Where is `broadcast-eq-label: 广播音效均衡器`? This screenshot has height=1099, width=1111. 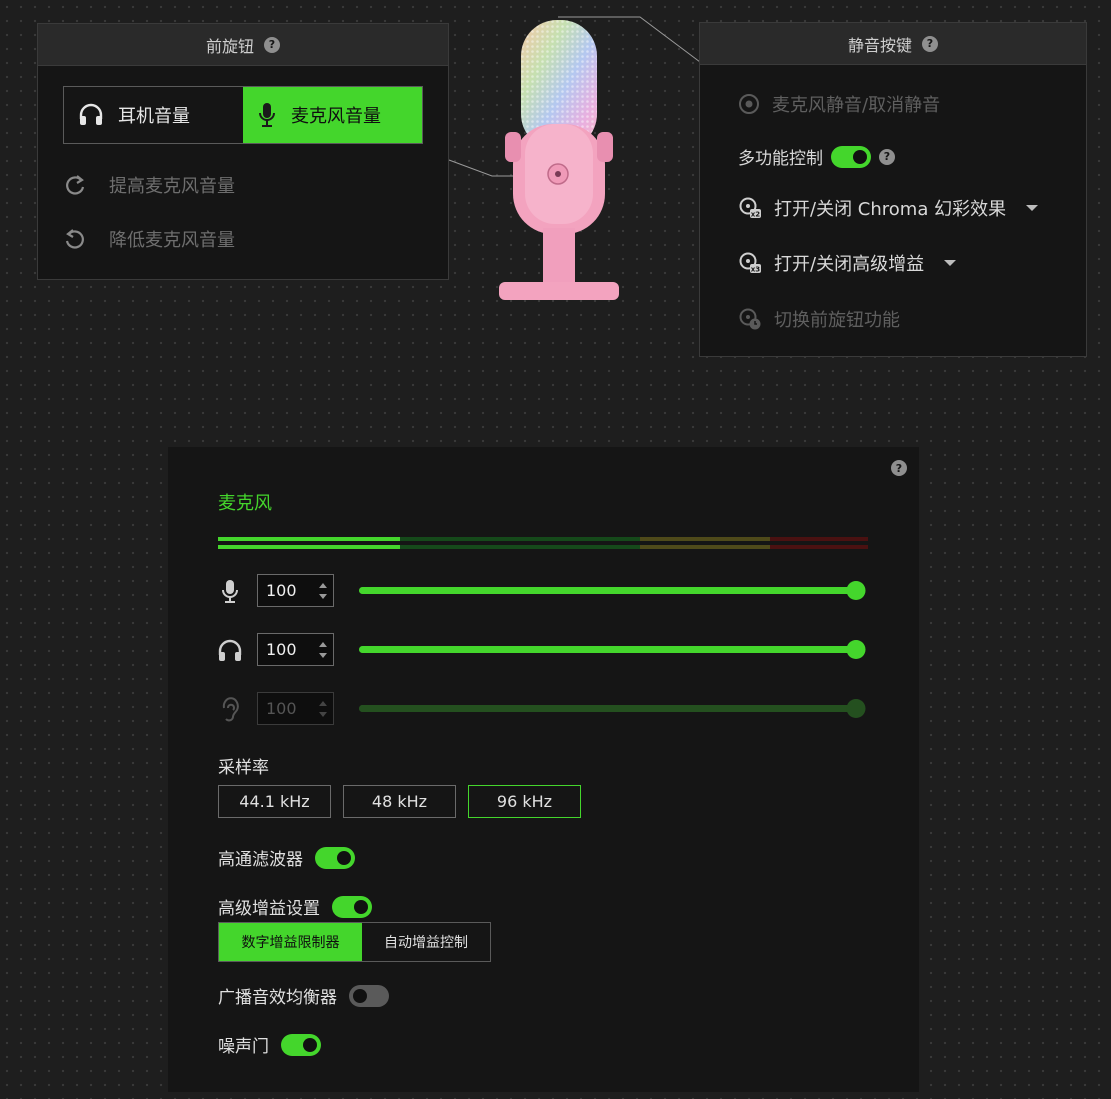
broadcast-eq-label: 广播音效均衡器 is located at coordinates (277, 998).